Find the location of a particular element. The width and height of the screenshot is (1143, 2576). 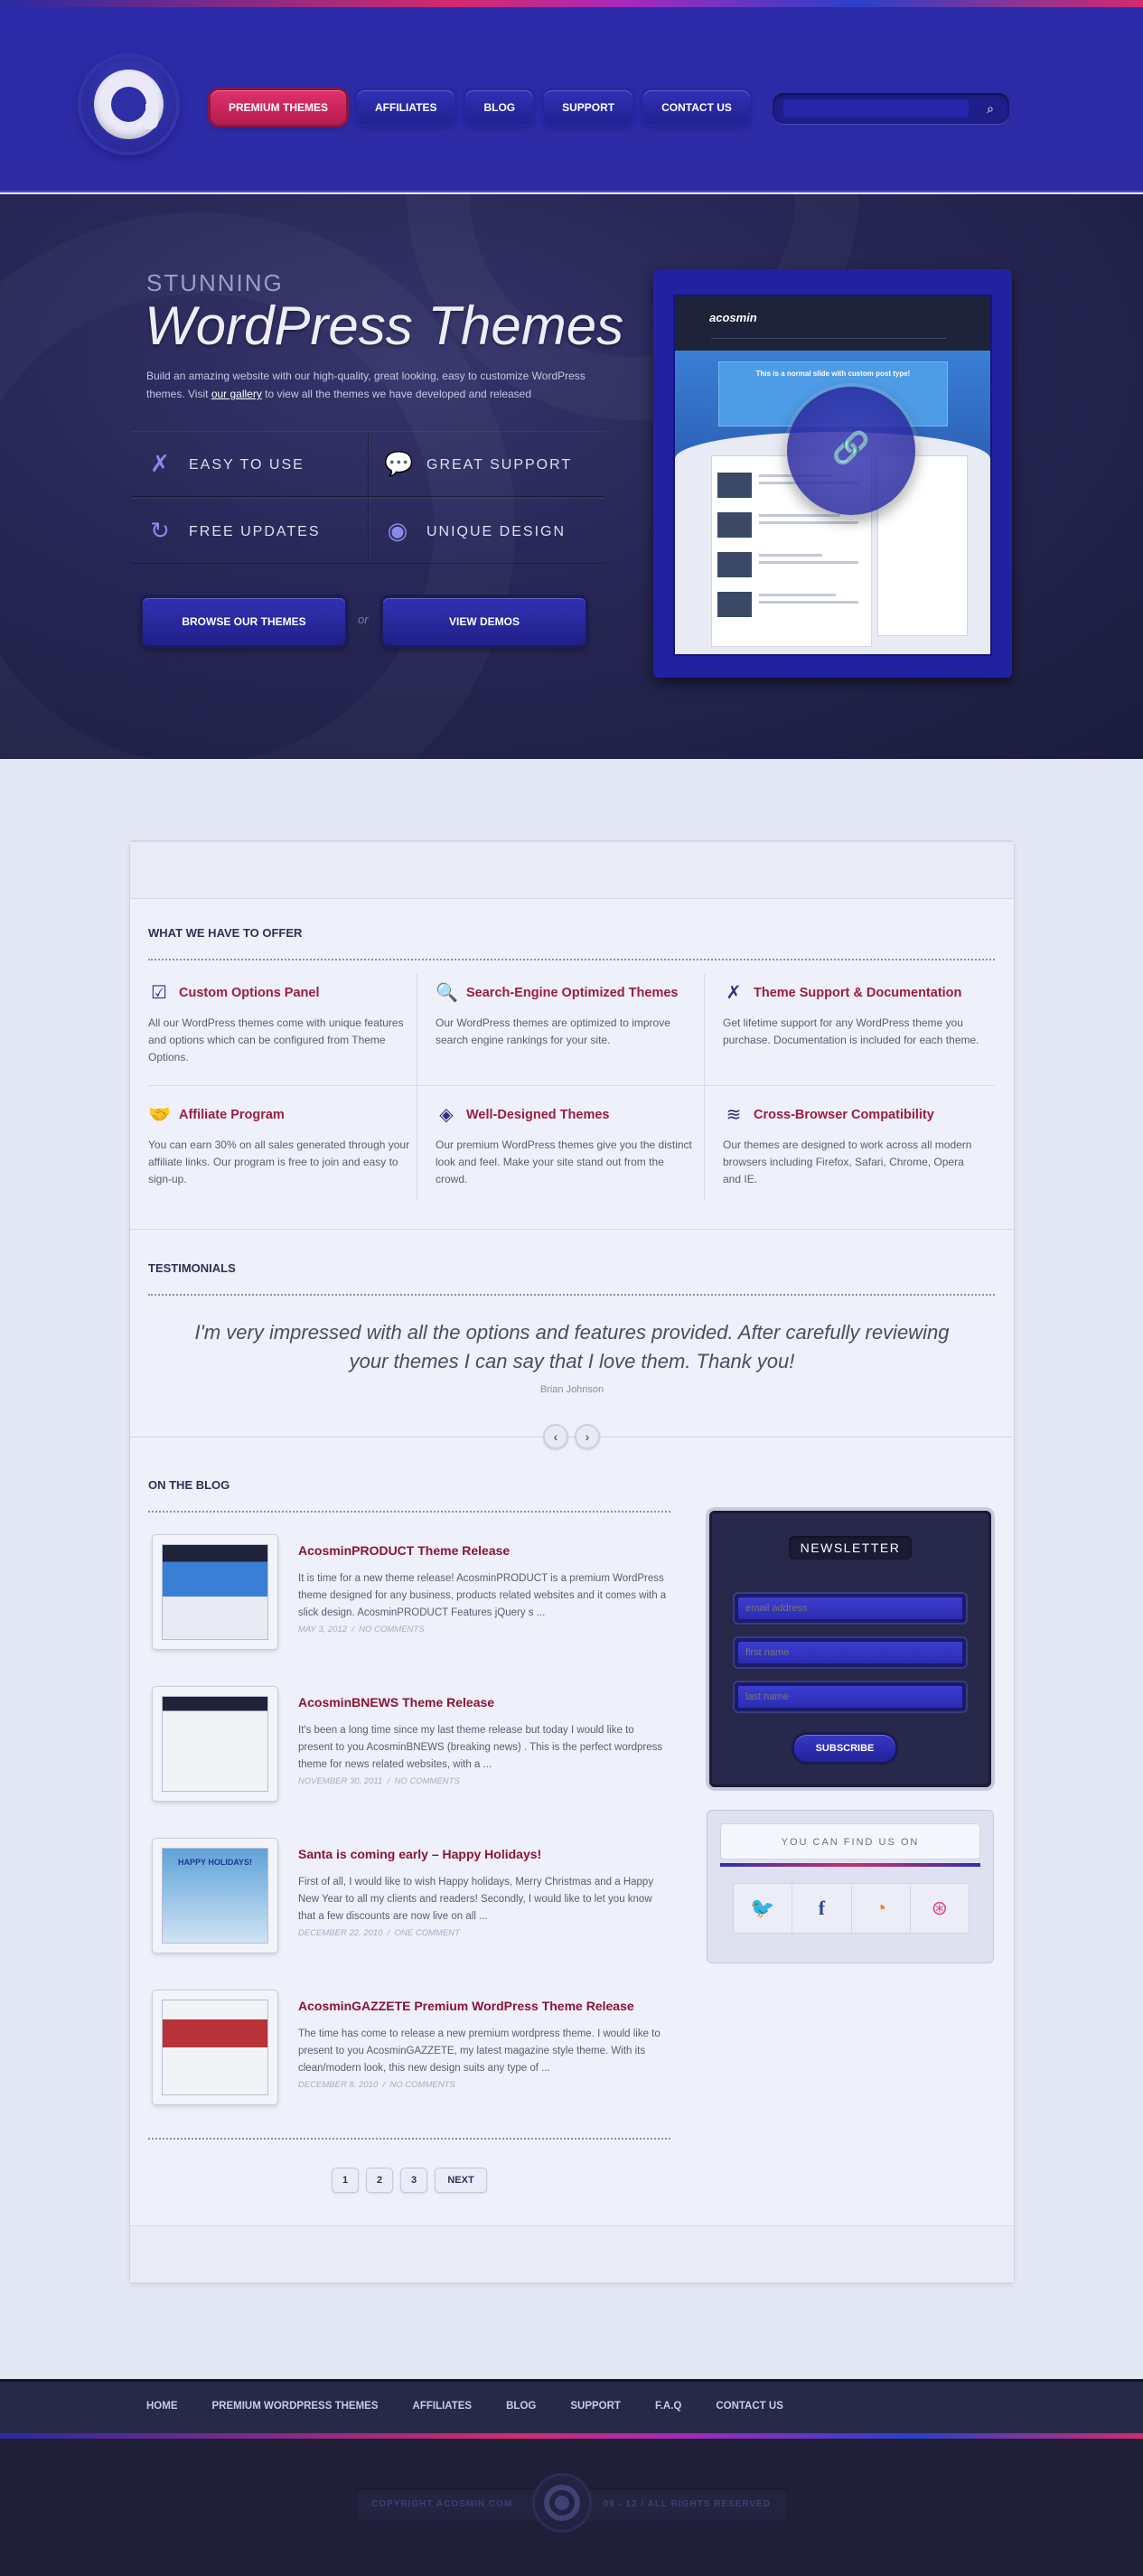

footer-nav-contact-us: CONTACT US is located at coordinates (749, 2406).